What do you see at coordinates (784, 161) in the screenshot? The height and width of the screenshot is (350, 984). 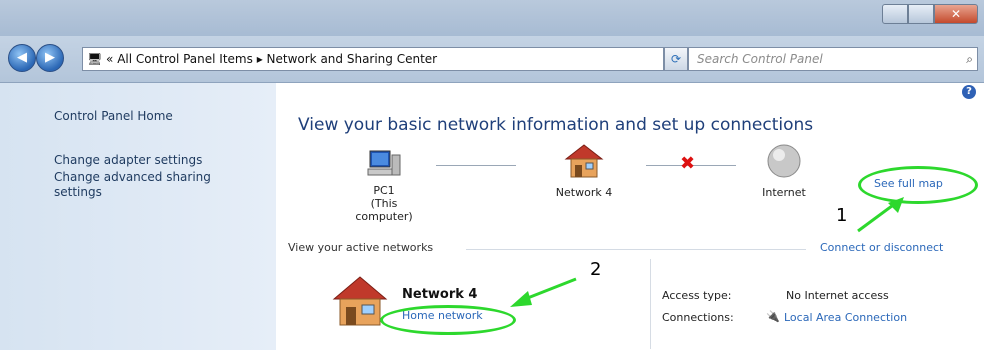 I see `globe-icon` at bounding box center [784, 161].